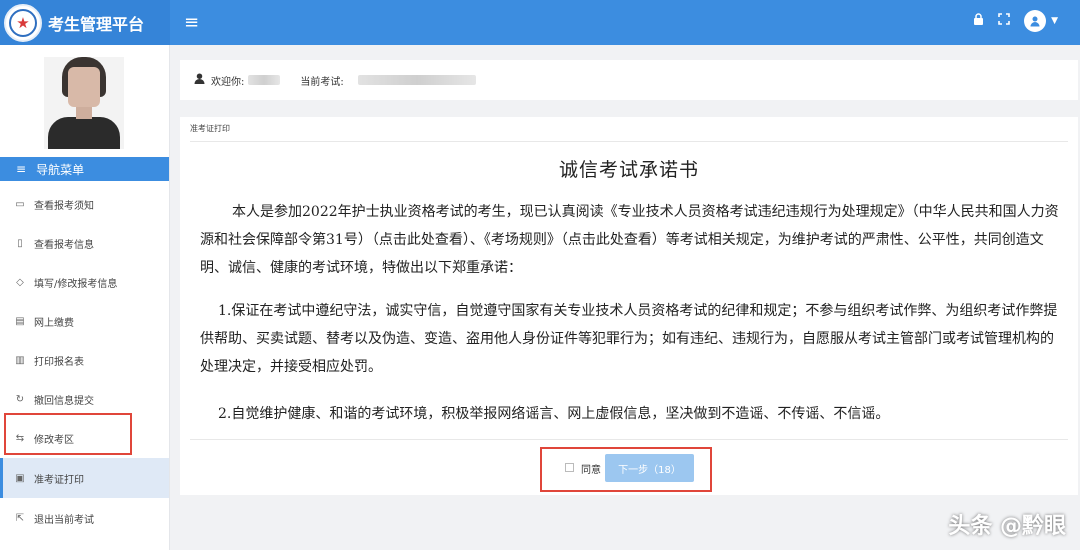 The image size is (1080, 550). I want to click on sidebar-item-label: 网上缴费, so click(54, 323).